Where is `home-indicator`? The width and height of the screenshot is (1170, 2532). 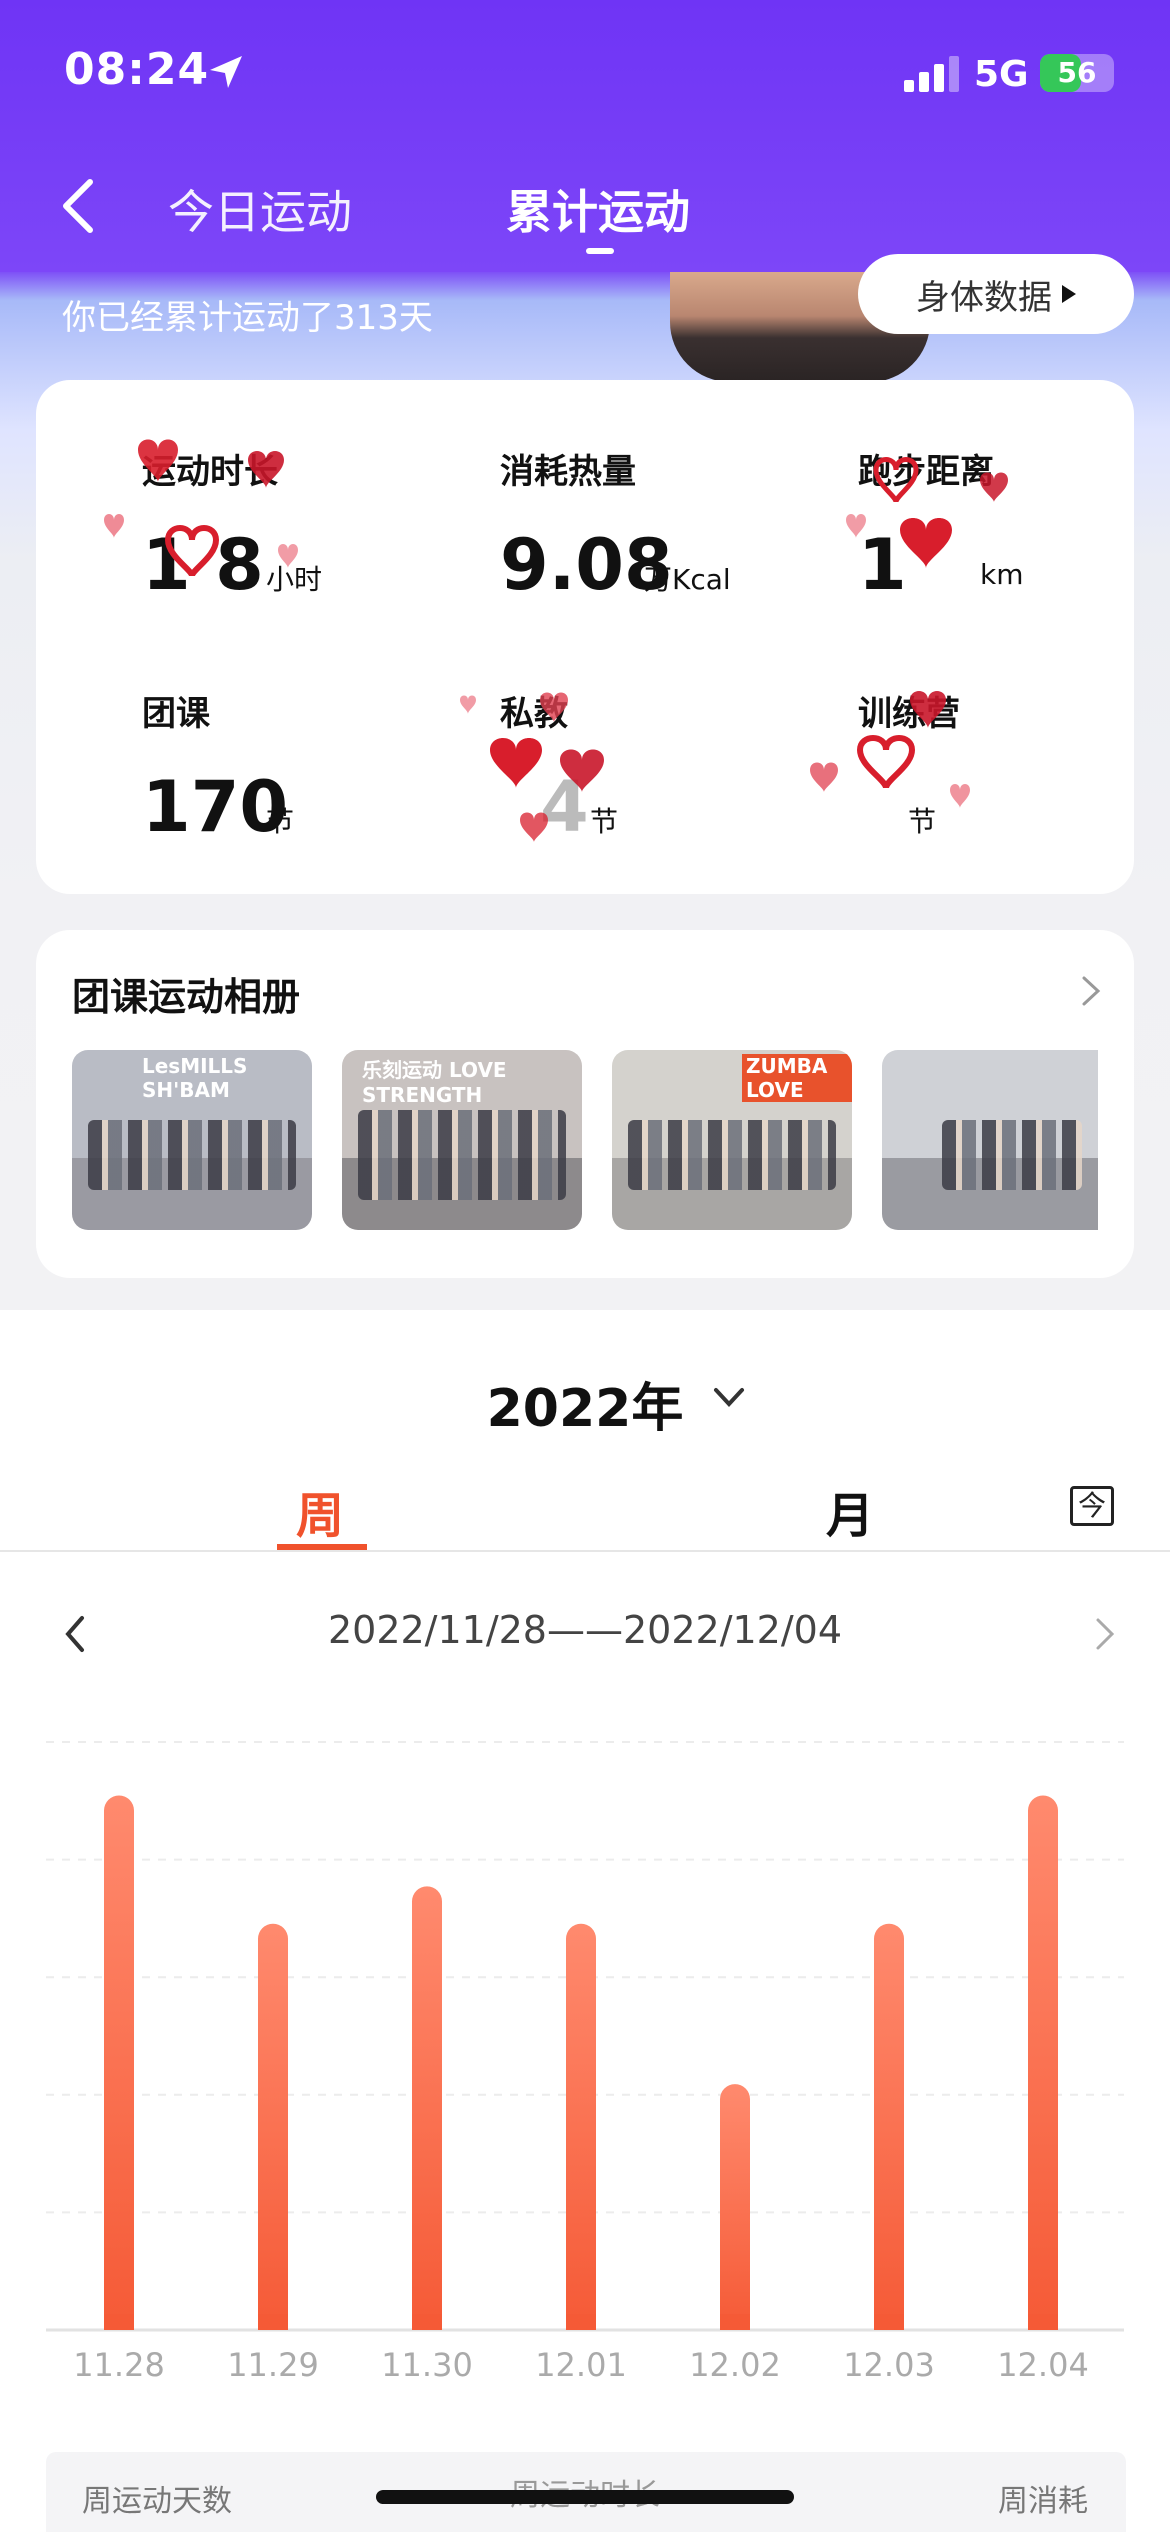 home-indicator is located at coordinates (585, 2497).